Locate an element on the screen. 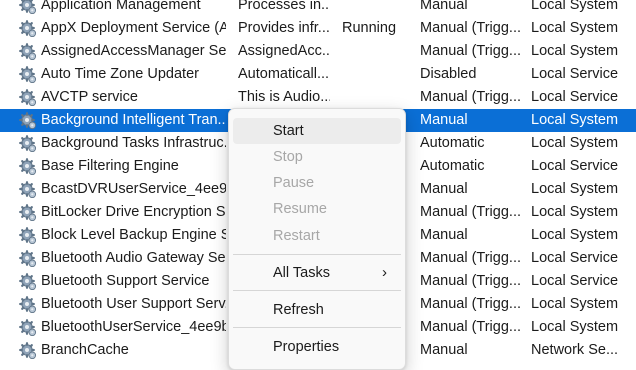 The height and width of the screenshot is (370, 636). service-status: Running is located at coordinates (369, 28).